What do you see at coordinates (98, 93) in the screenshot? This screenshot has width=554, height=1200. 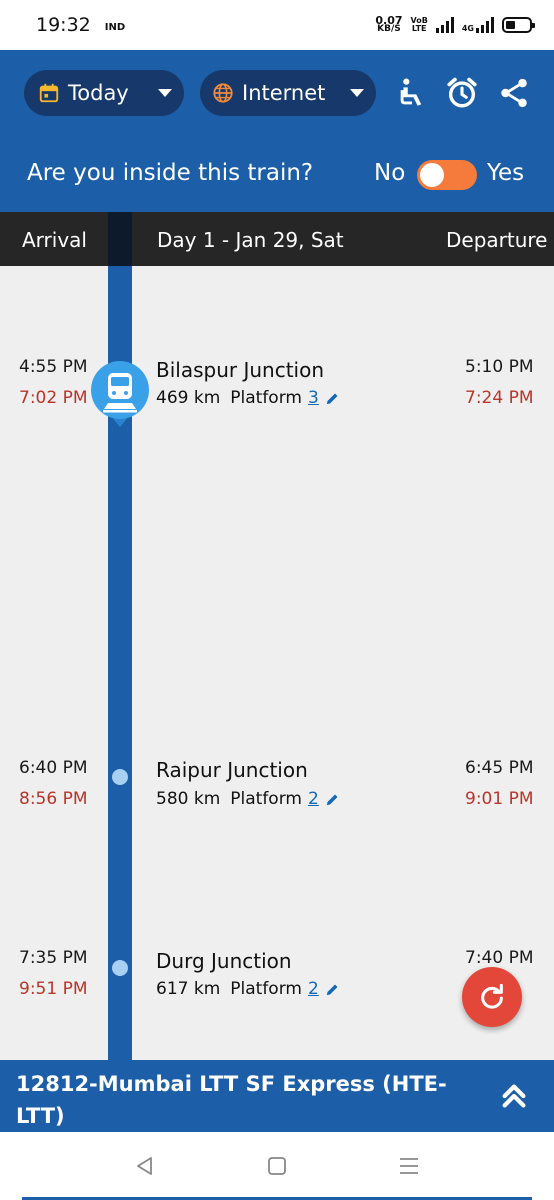 I see `day-selector-label: Today` at bounding box center [98, 93].